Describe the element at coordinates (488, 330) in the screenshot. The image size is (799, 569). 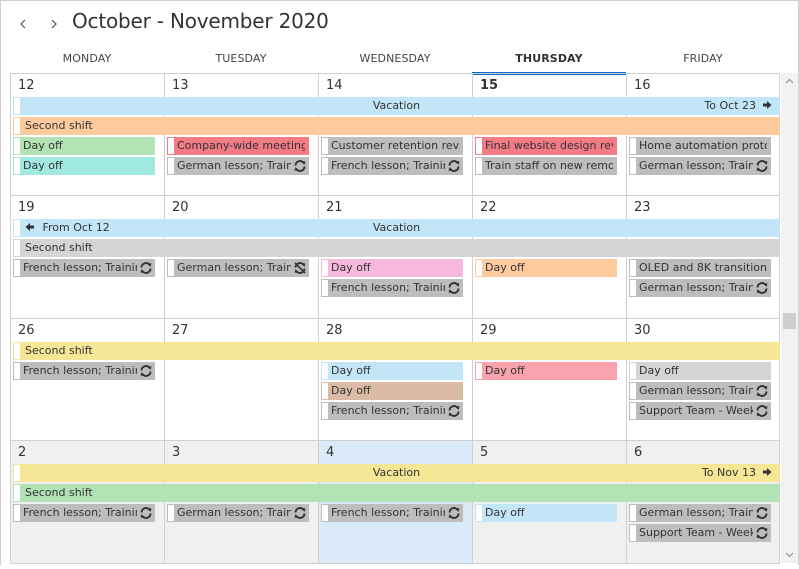
I see `day-number: 29` at that location.